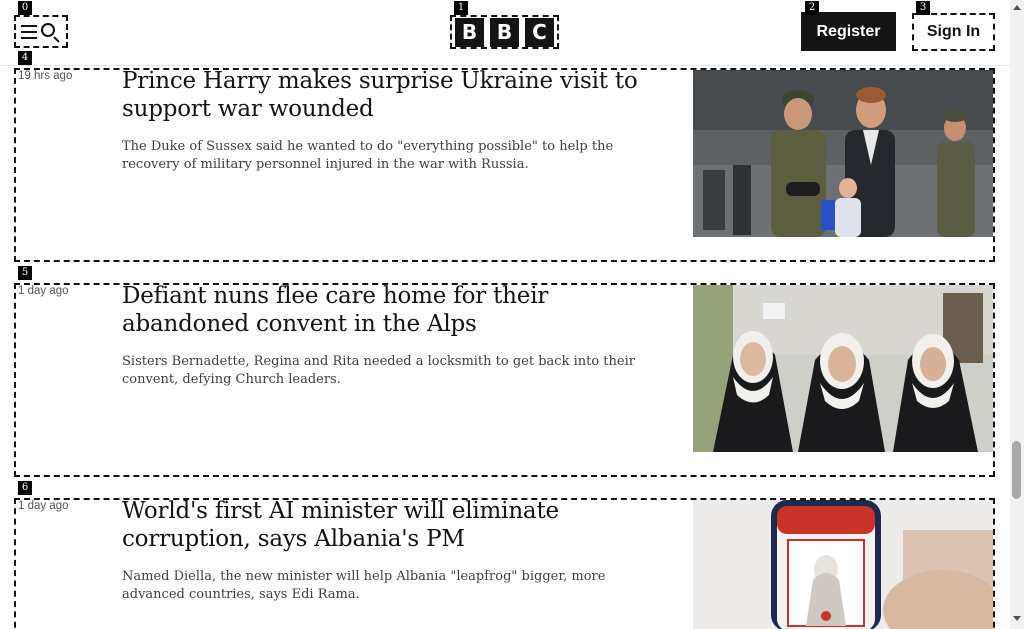  Describe the element at coordinates (1016, 470) in the screenshot. I see `scrollbar-thumb` at that location.